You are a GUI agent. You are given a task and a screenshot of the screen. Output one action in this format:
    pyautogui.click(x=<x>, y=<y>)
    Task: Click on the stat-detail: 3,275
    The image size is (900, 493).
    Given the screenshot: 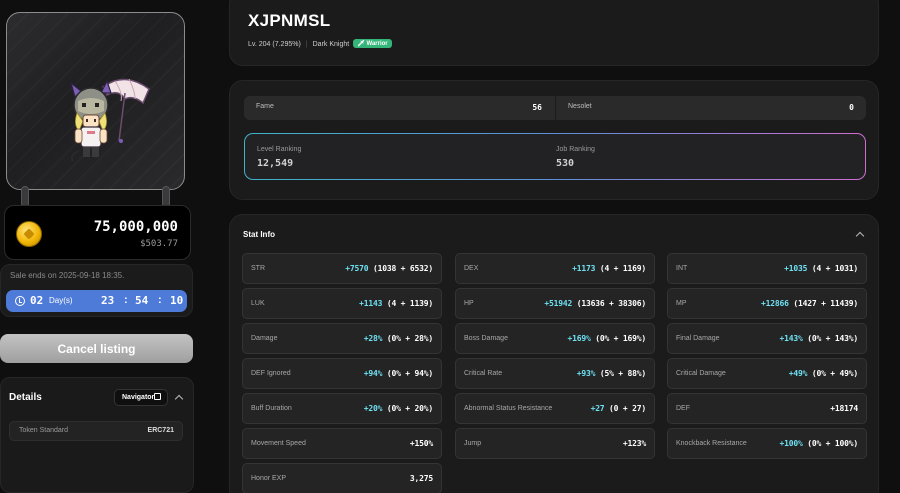 What is the action you would take?
    pyautogui.click(x=421, y=478)
    